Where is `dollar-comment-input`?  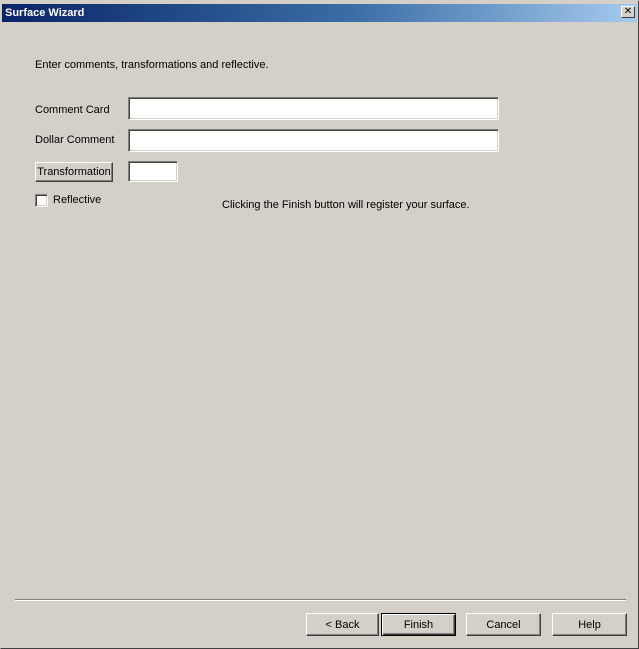
dollar-comment-input is located at coordinates (313, 140).